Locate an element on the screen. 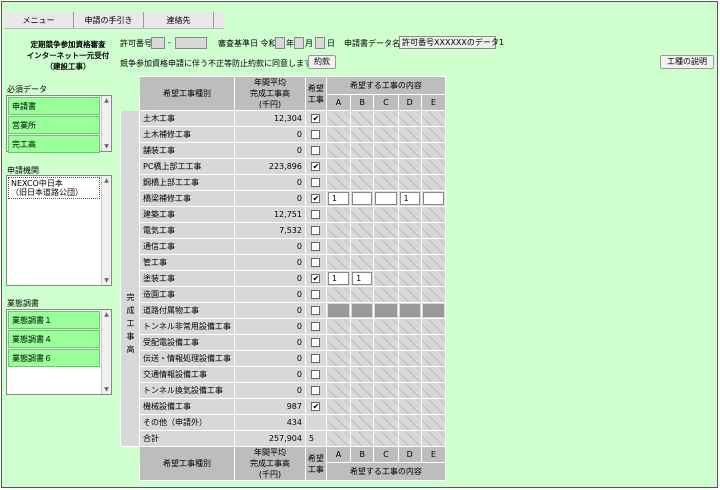 The height and width of the screenshot is (490, 720). work-type-name: 塗装工事 is located at coordinates (187, 278).